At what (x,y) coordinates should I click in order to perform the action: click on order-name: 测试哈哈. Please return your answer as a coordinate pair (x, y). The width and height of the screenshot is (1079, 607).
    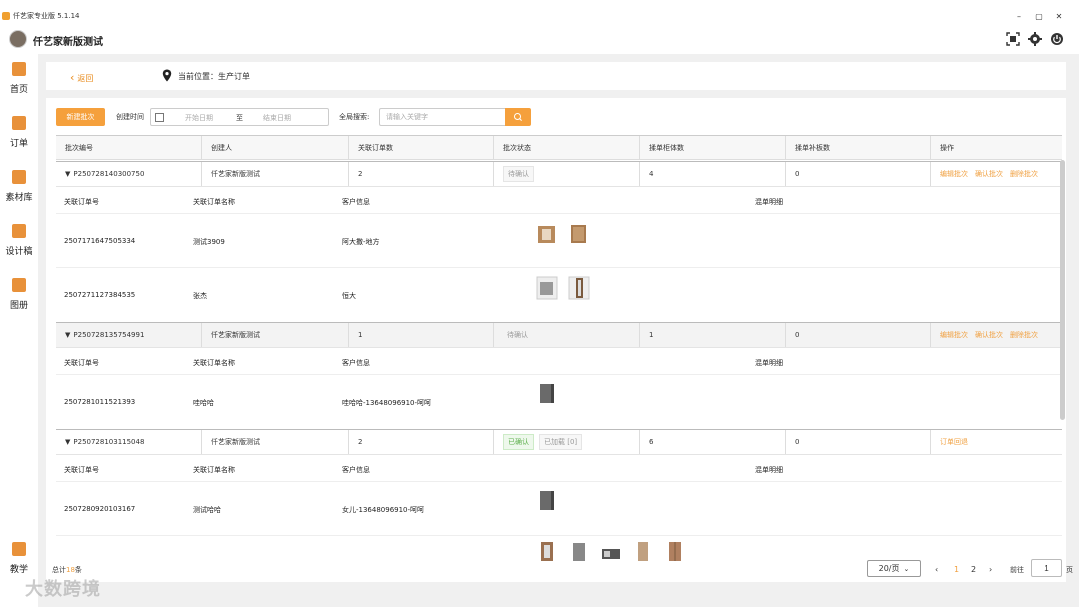
    Looking at the image, I should click on (207, 510).